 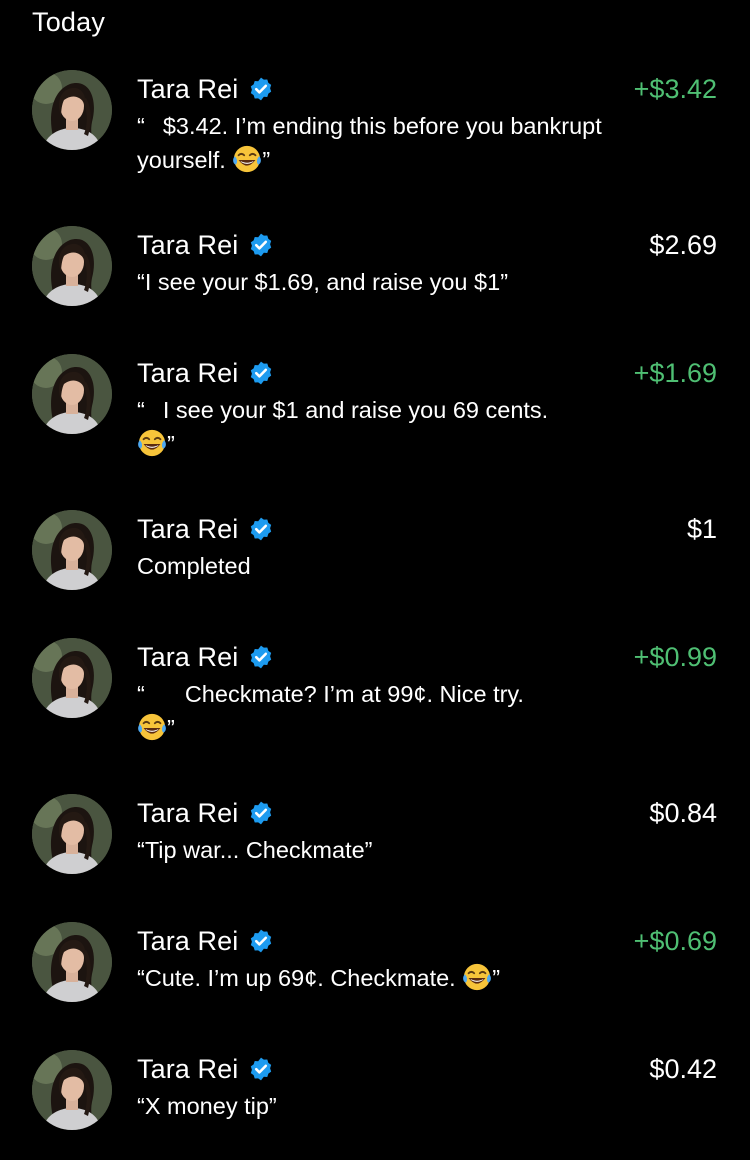 I want to click on note-text: Completed, so click(x=194, y=566).